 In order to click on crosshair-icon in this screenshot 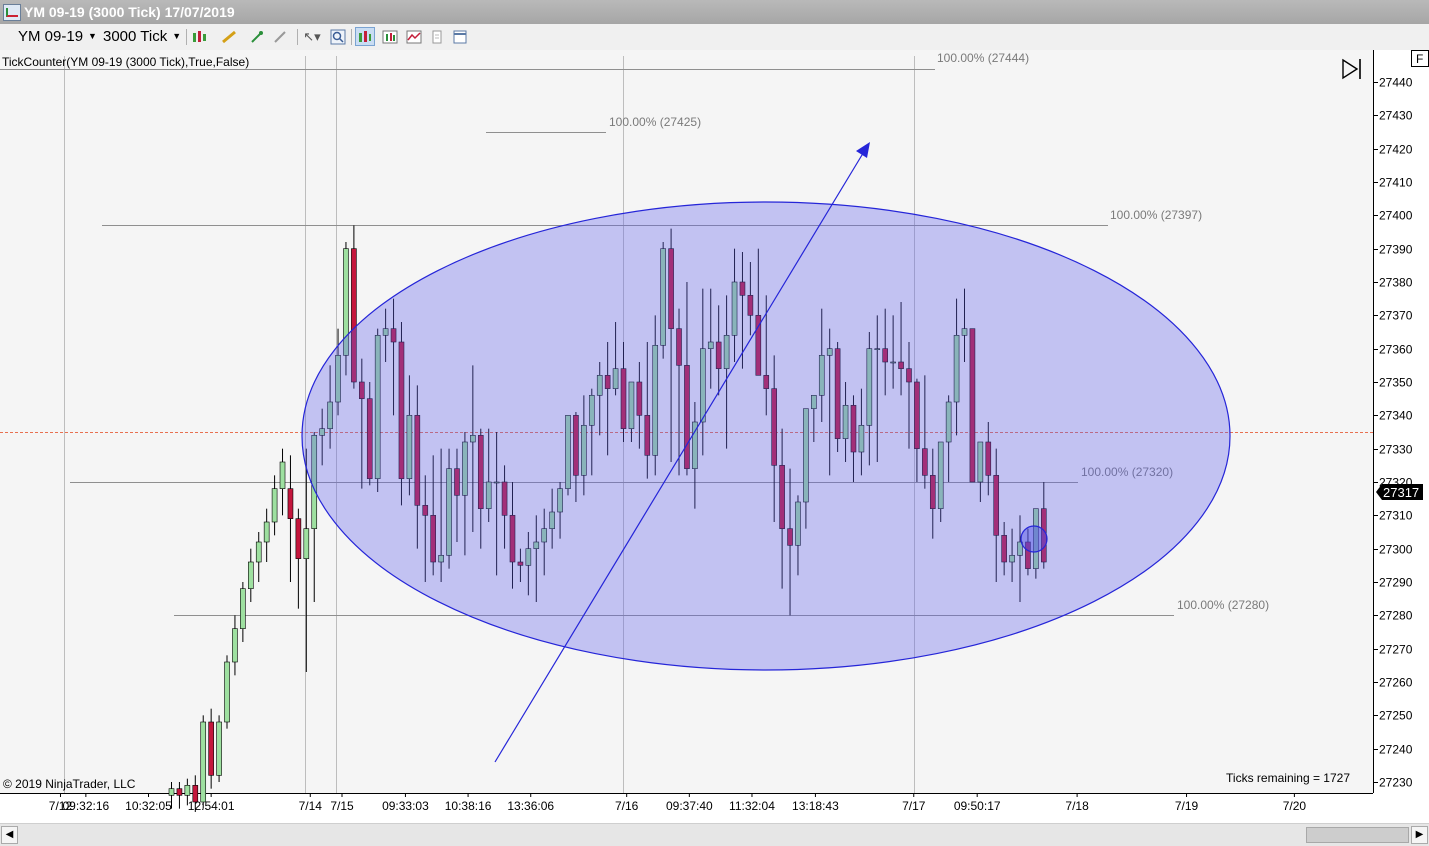, I will do `click(281, 36)`.